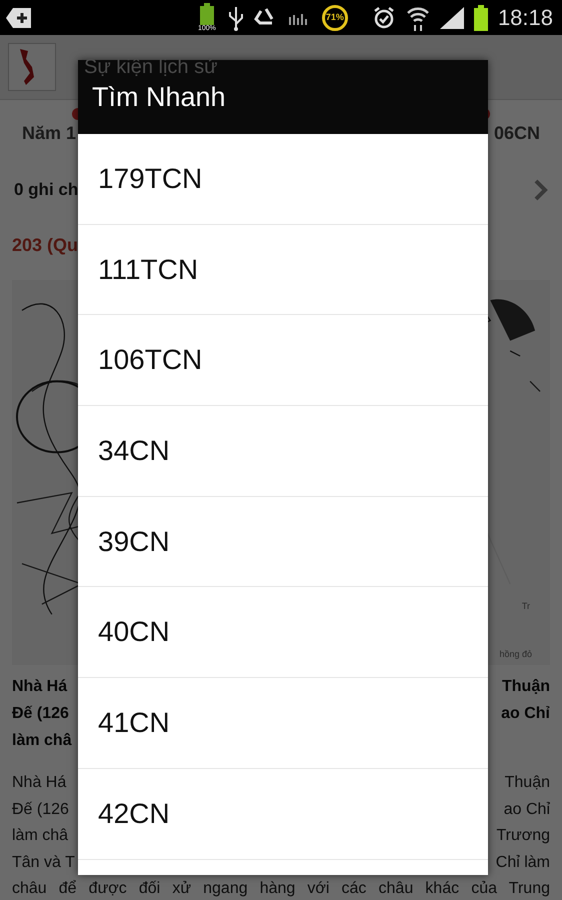  I want to click on wifi-icon, so click(418, 17).